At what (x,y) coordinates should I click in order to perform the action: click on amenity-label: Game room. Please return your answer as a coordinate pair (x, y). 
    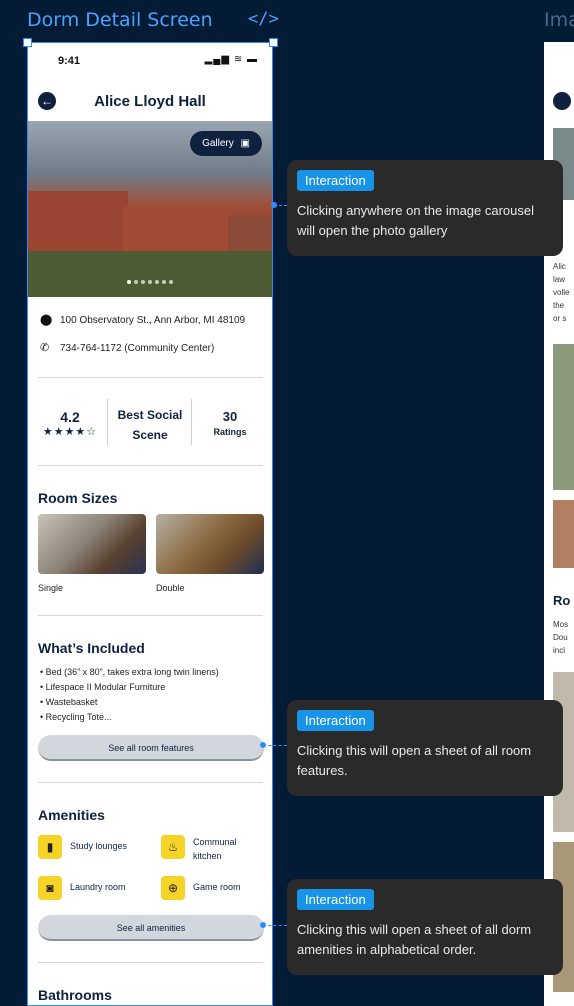
    Looking at the image, I should click on (217, 887).